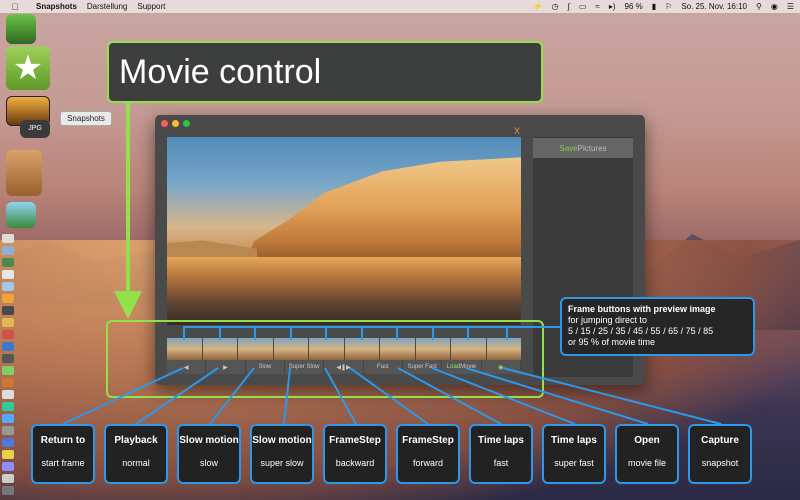  What do you see at coordinates (282, 463) in the screenshot?
I see `label-sub: super slow` at bounding box center [282, 463].